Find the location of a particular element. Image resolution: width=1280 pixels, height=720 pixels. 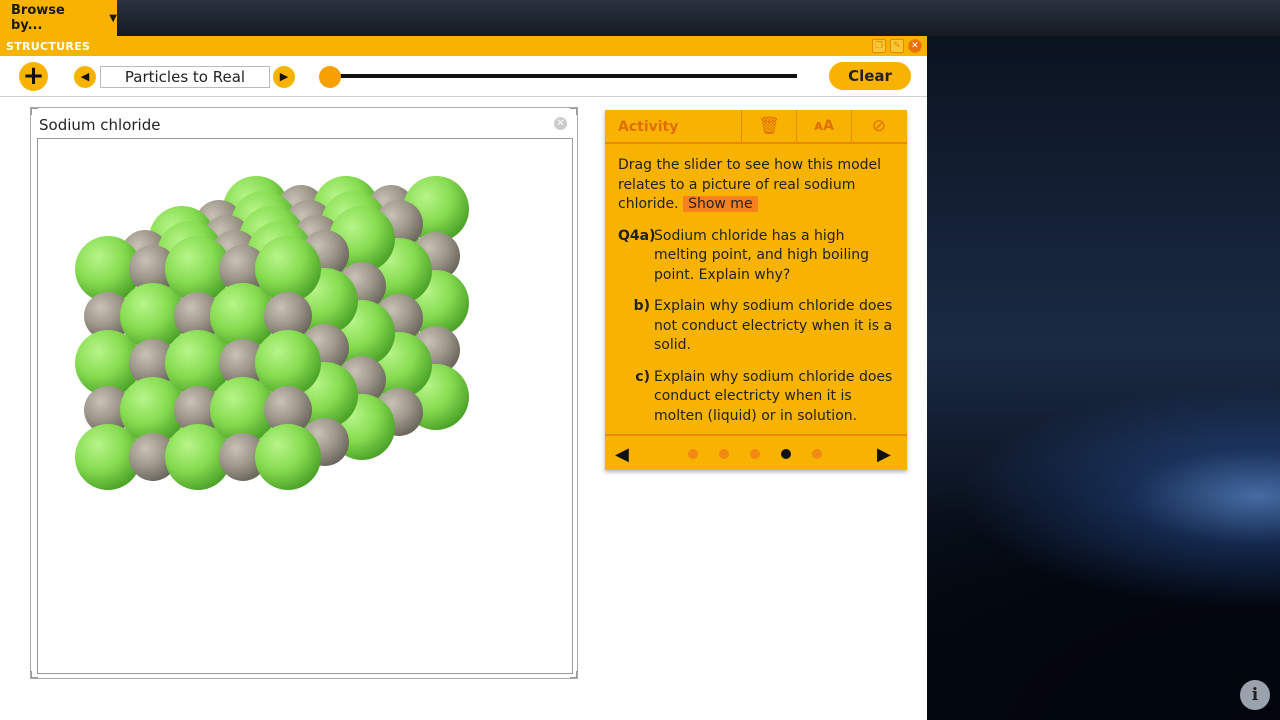

popout-icon: ✎ is located at coordinates (897, 46).